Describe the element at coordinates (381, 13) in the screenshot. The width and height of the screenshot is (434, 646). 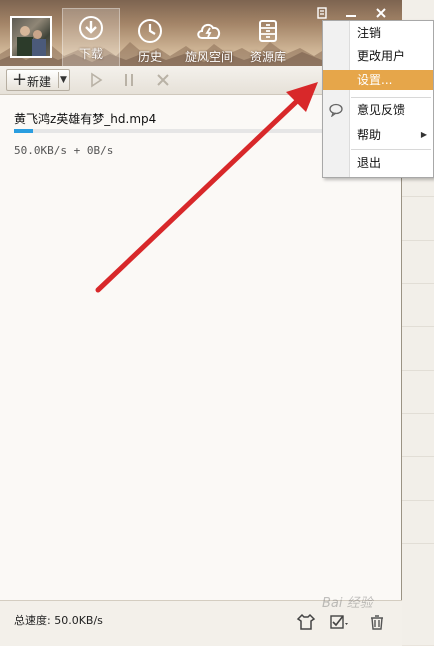
I see `close-icon` at that location.